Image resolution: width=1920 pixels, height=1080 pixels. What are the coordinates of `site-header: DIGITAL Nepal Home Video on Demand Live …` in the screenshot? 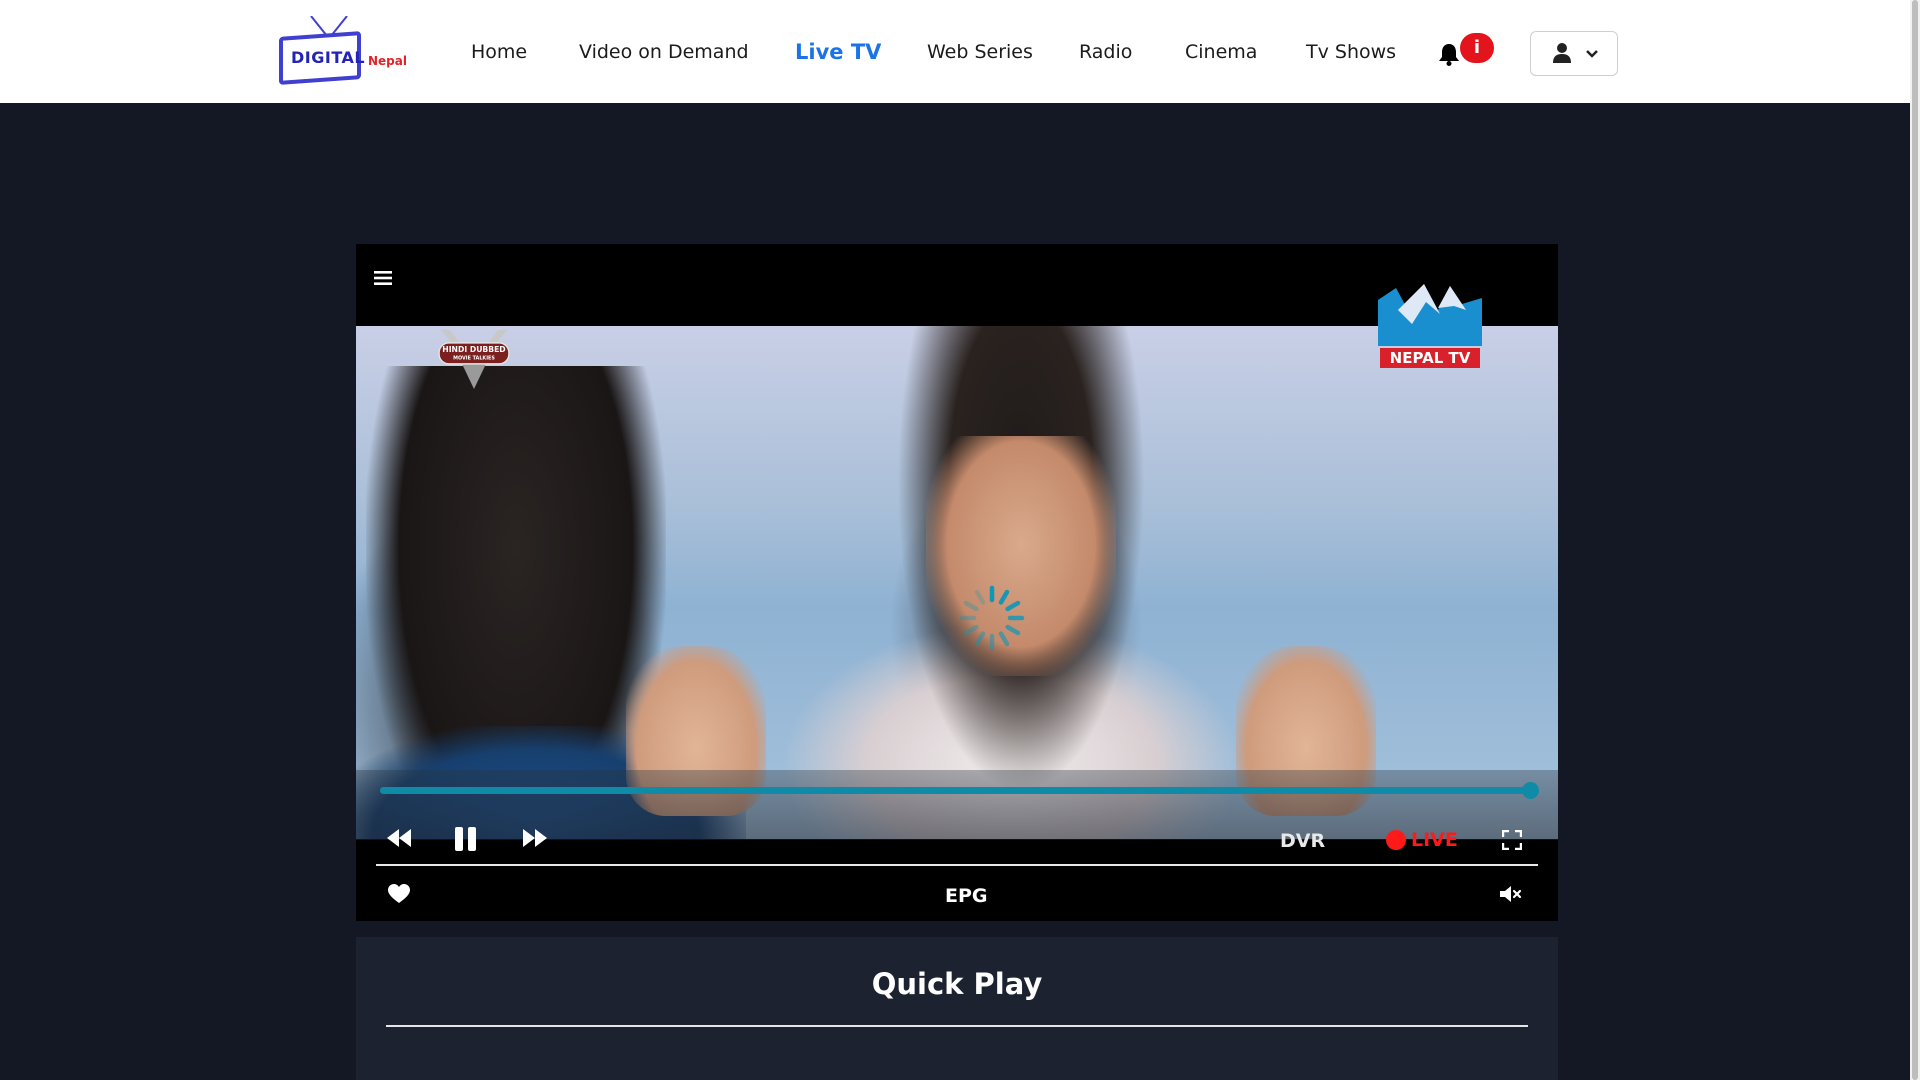 It's located at (960, 51).